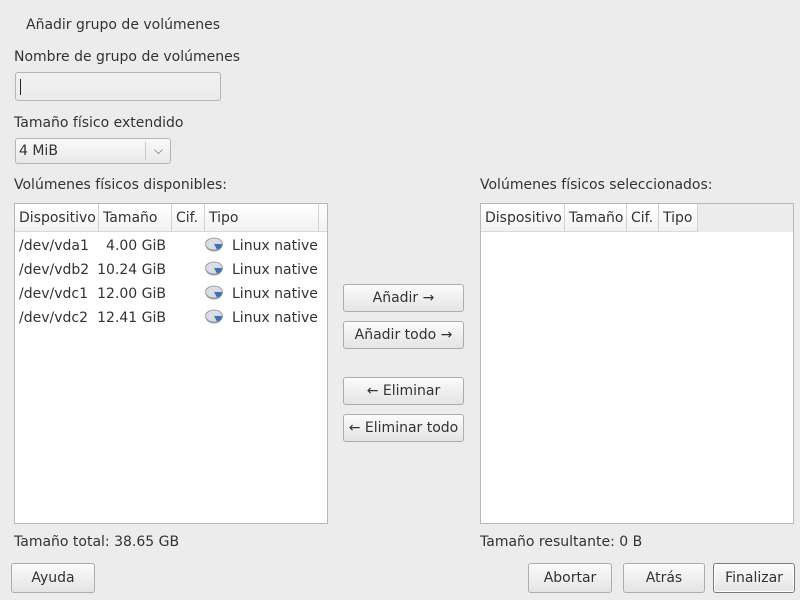 The height and width of the screenshot is (600, 800). What do you see at coordinates (171, 270) in the screenshot?
I see `table-row: /dev/vdb2 10.24 GiB Linux native` at bounding box center [171, 270].